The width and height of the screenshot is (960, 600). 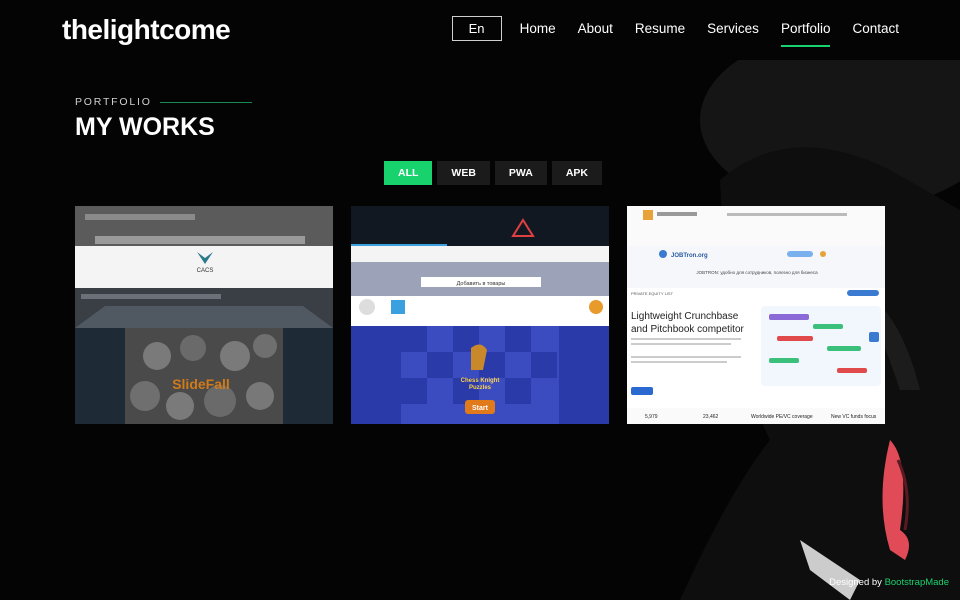 I want to click on card3-brand: JOBTron.org, so click(x=689, y=256).